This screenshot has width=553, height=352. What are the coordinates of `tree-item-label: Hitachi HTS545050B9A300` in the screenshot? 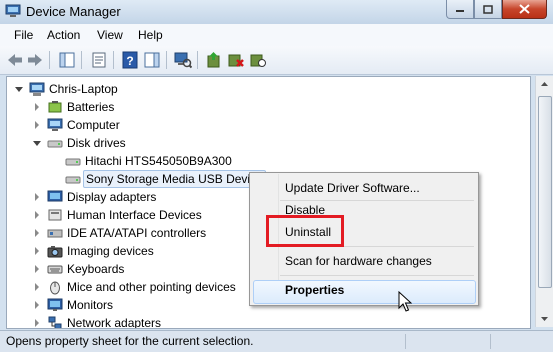 It's located at (158, 161).